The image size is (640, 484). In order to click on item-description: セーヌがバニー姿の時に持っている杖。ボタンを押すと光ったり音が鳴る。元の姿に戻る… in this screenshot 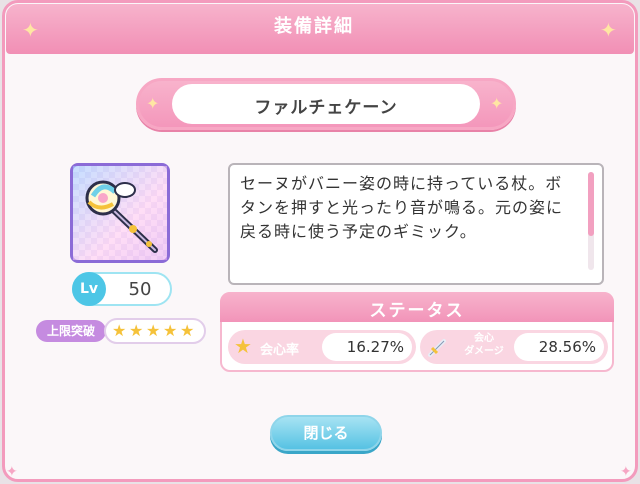, I will do `click(402, 207)`.